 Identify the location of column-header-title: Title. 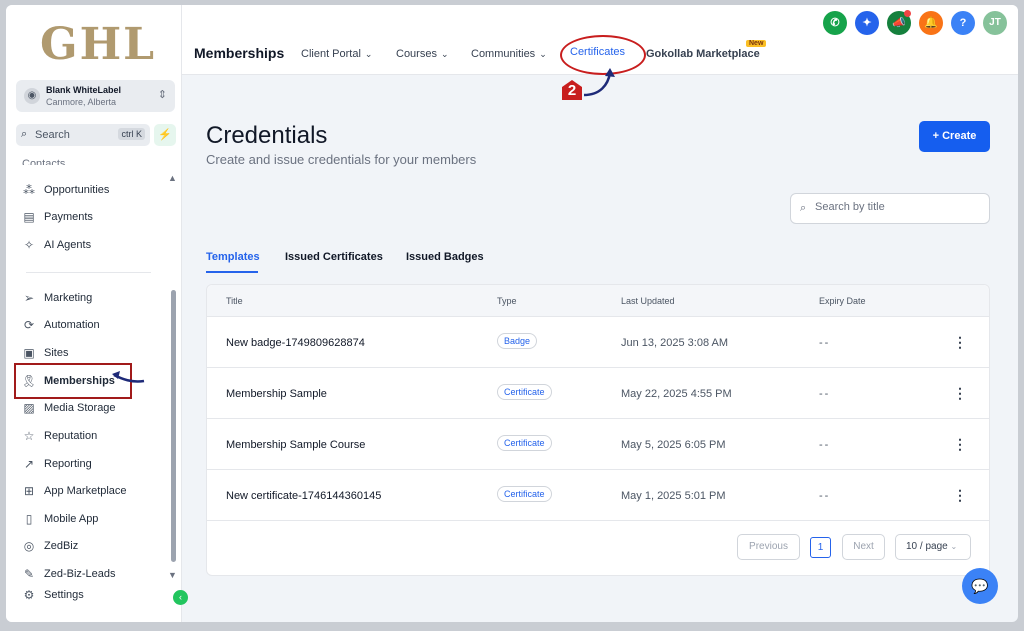
(234, 301).